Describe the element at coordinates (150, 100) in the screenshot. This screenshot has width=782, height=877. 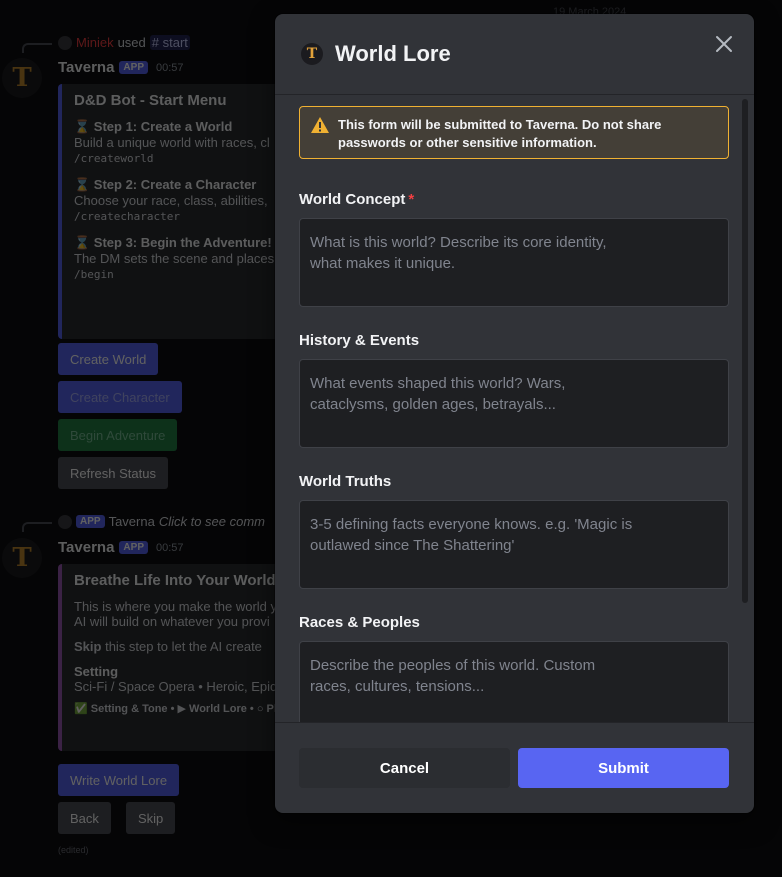
I see `embed-title: D&D Bot - Start Menu` at that location.